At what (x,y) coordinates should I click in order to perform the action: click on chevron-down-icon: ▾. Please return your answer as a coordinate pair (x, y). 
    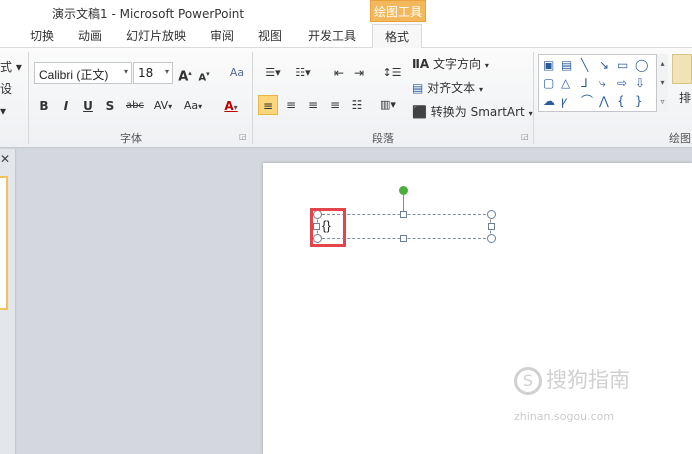
    Looking at the image, I should click on (166, 71).